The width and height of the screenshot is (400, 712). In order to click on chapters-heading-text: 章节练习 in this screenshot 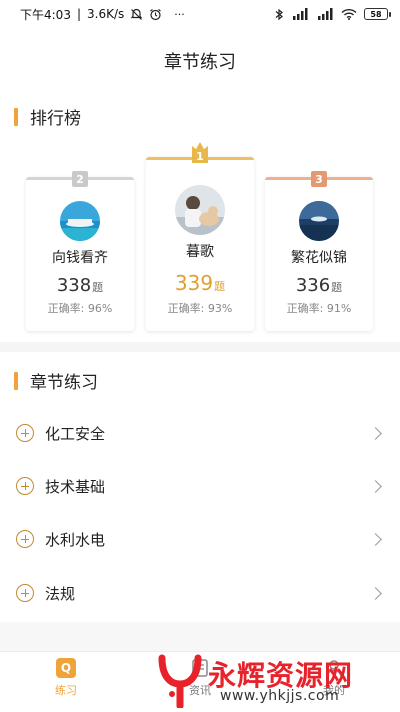, I will do `click(64, 383)`.